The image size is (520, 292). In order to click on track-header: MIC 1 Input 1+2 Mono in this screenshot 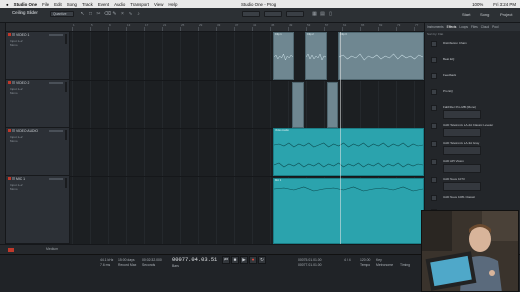, I will do `click(38, 210)`.